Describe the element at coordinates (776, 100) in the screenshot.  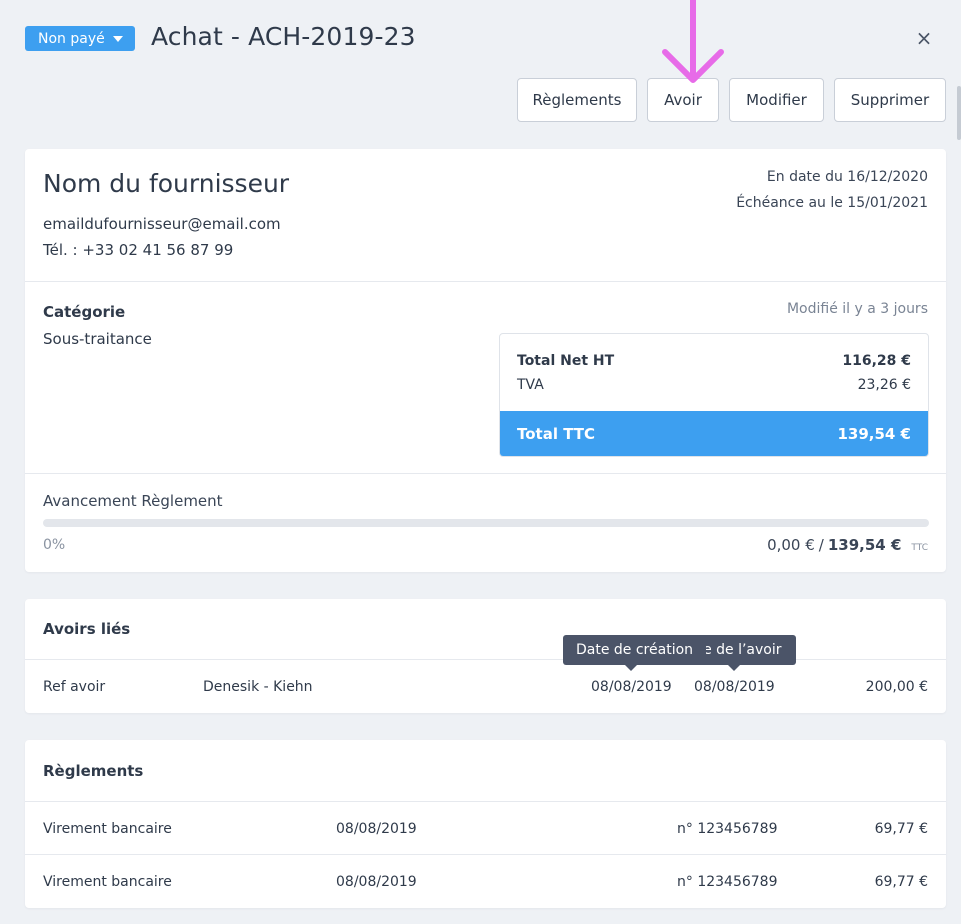
I see `modifier-button: Modifier` at that location.